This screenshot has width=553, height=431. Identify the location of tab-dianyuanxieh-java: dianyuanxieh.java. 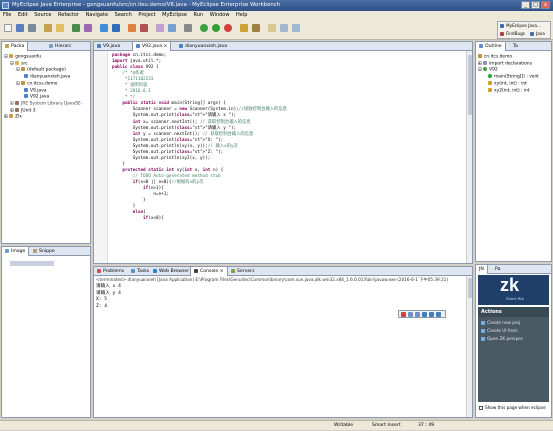
(203, 46).